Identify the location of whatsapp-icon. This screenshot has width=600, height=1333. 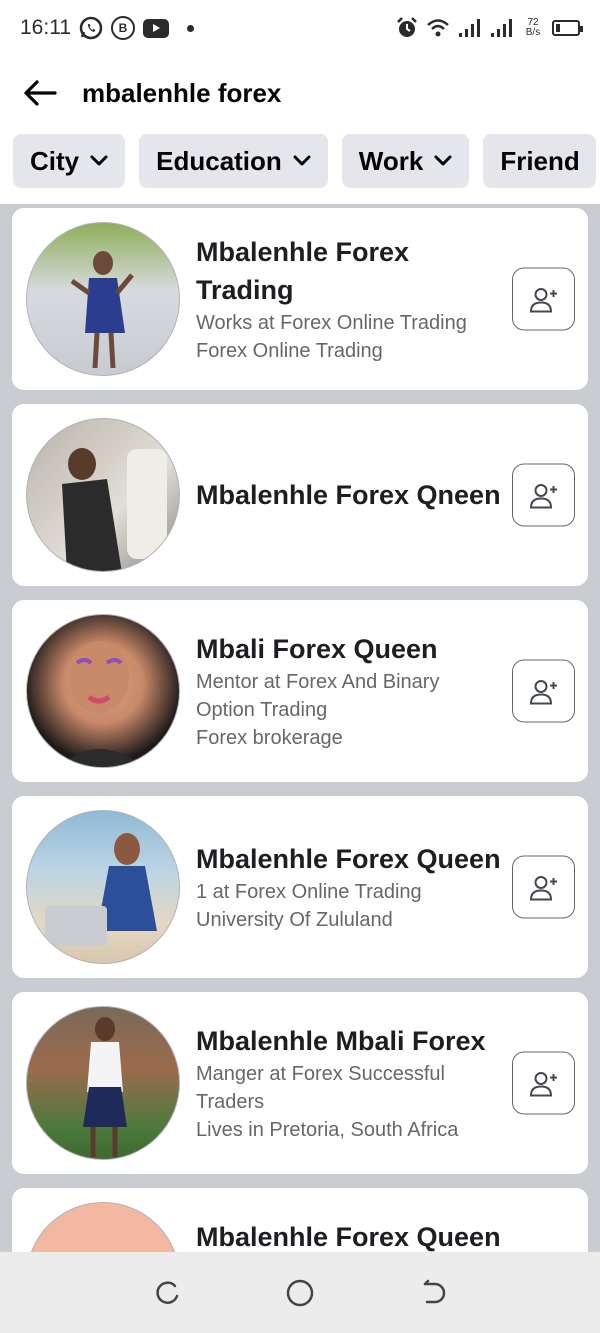
(91, 28).